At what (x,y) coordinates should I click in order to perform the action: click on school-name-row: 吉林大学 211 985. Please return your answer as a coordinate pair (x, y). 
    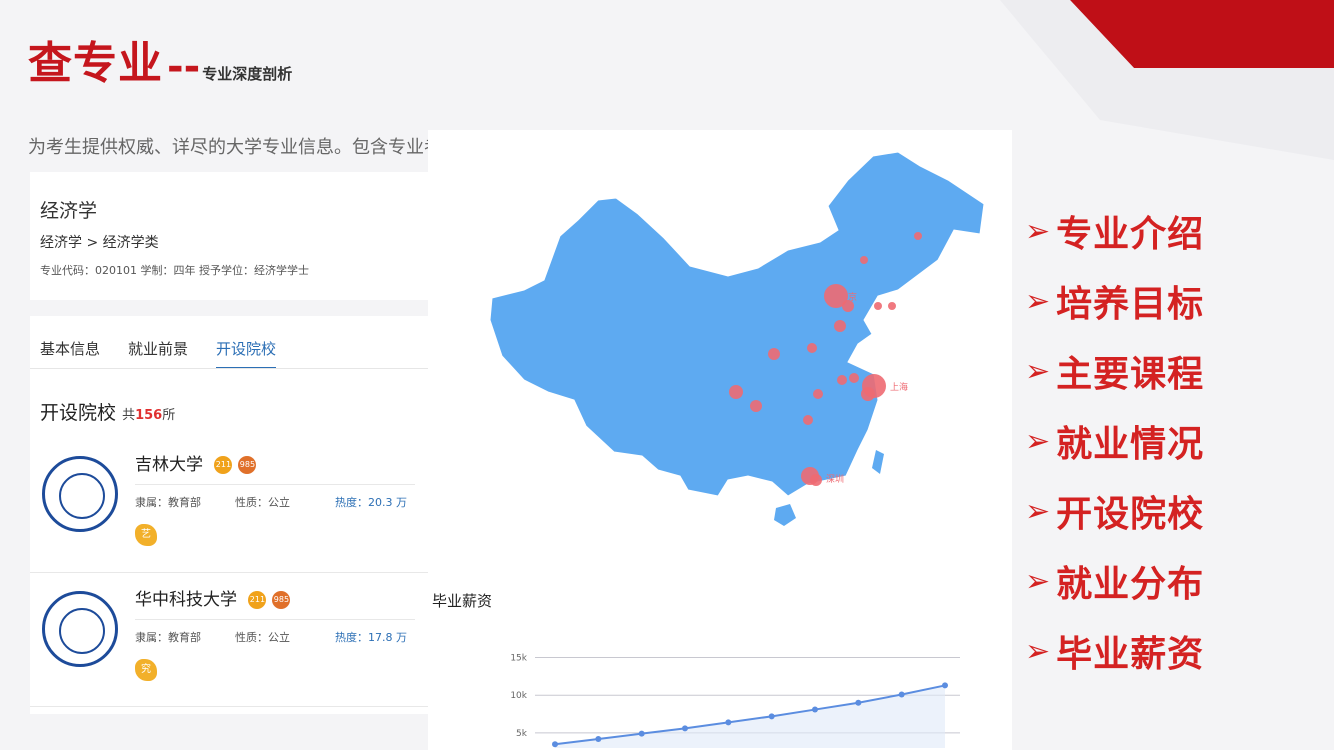
    Looking at the image, I should click on (196, 462).